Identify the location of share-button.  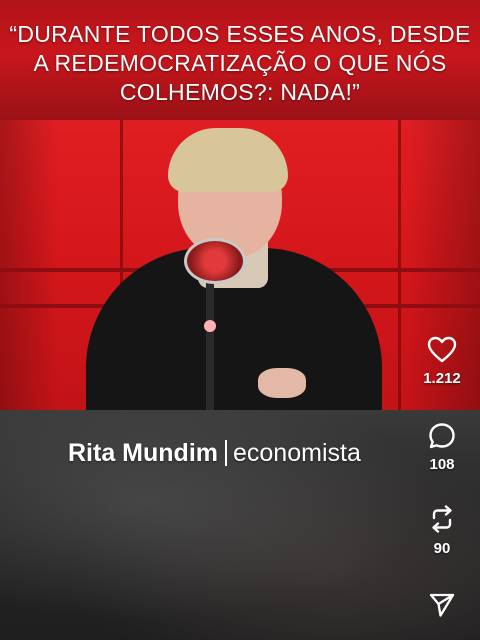
(442, 605).